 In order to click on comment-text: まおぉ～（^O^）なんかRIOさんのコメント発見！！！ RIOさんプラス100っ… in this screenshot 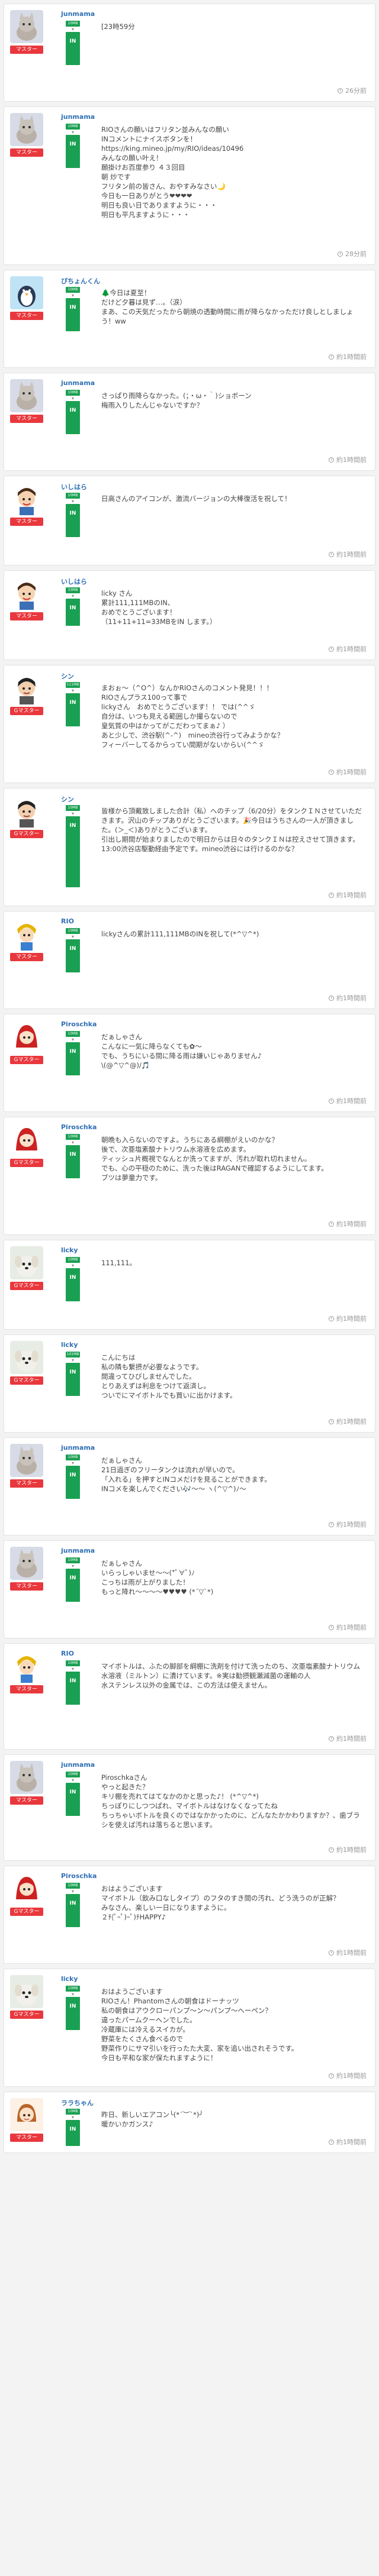, I will do `click(192, 716)`.